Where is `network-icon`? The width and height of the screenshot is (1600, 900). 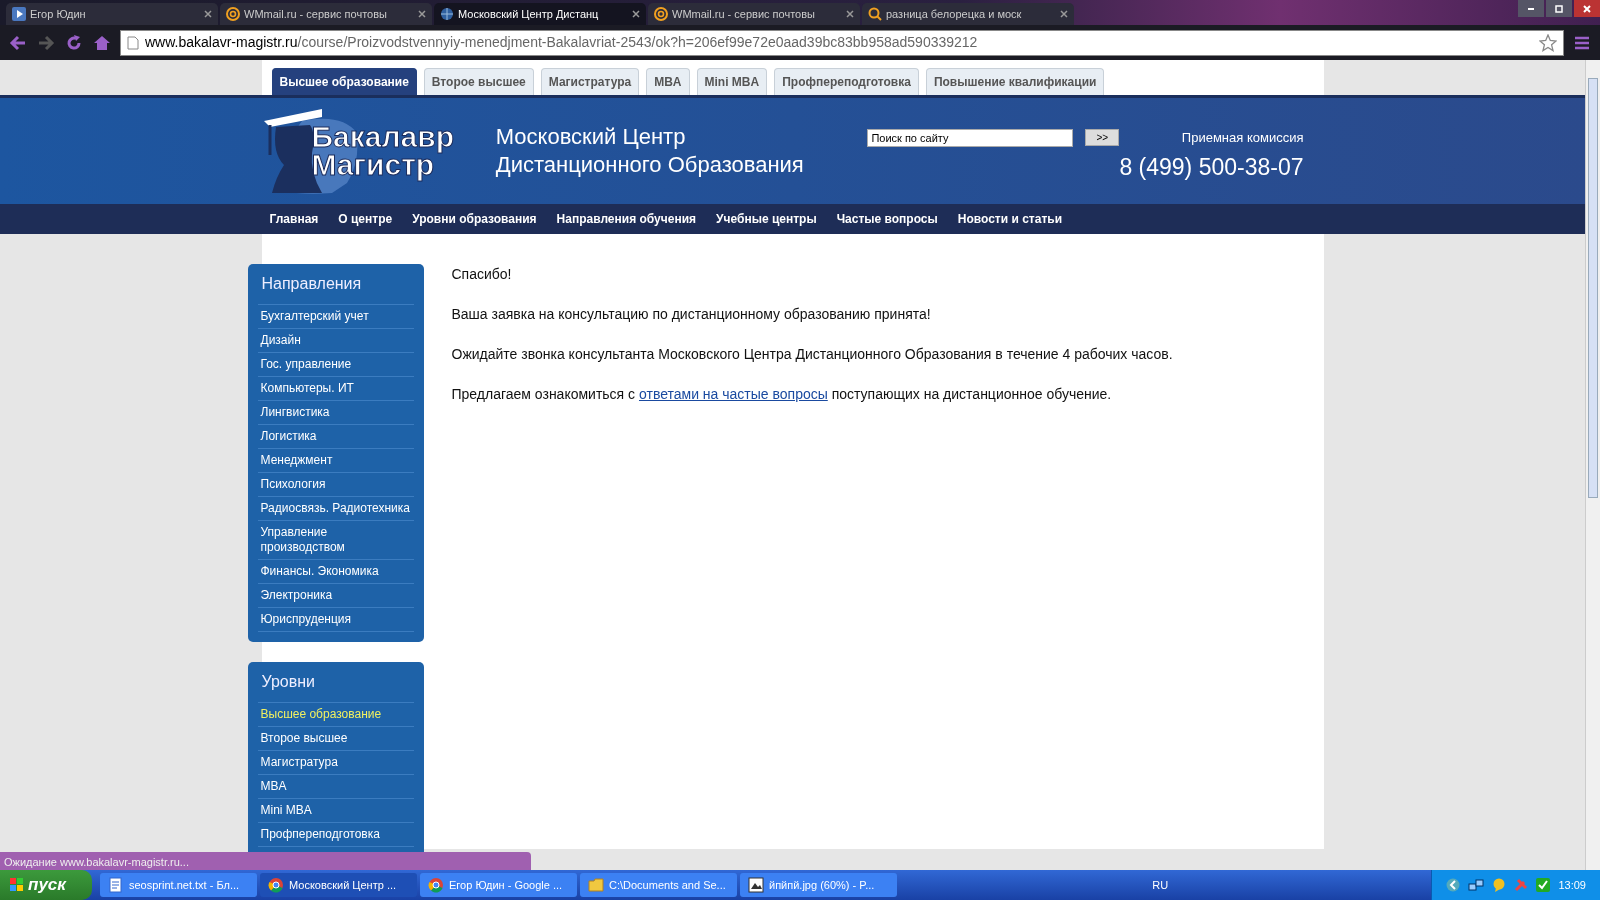
network-icon is located at coordinates (1476, 885).